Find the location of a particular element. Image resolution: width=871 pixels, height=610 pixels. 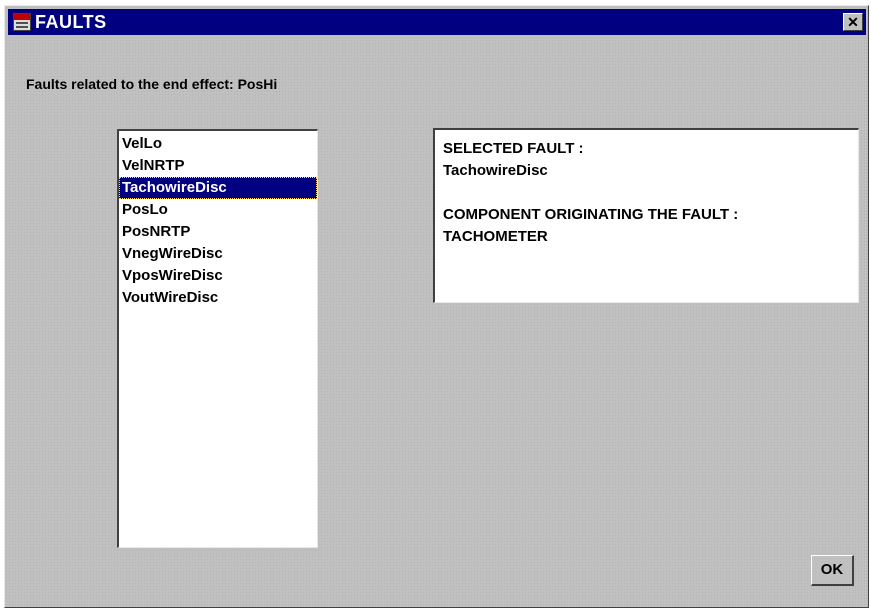

selected-fault-value: TachowireDisc is located at coordinates (495, 170).